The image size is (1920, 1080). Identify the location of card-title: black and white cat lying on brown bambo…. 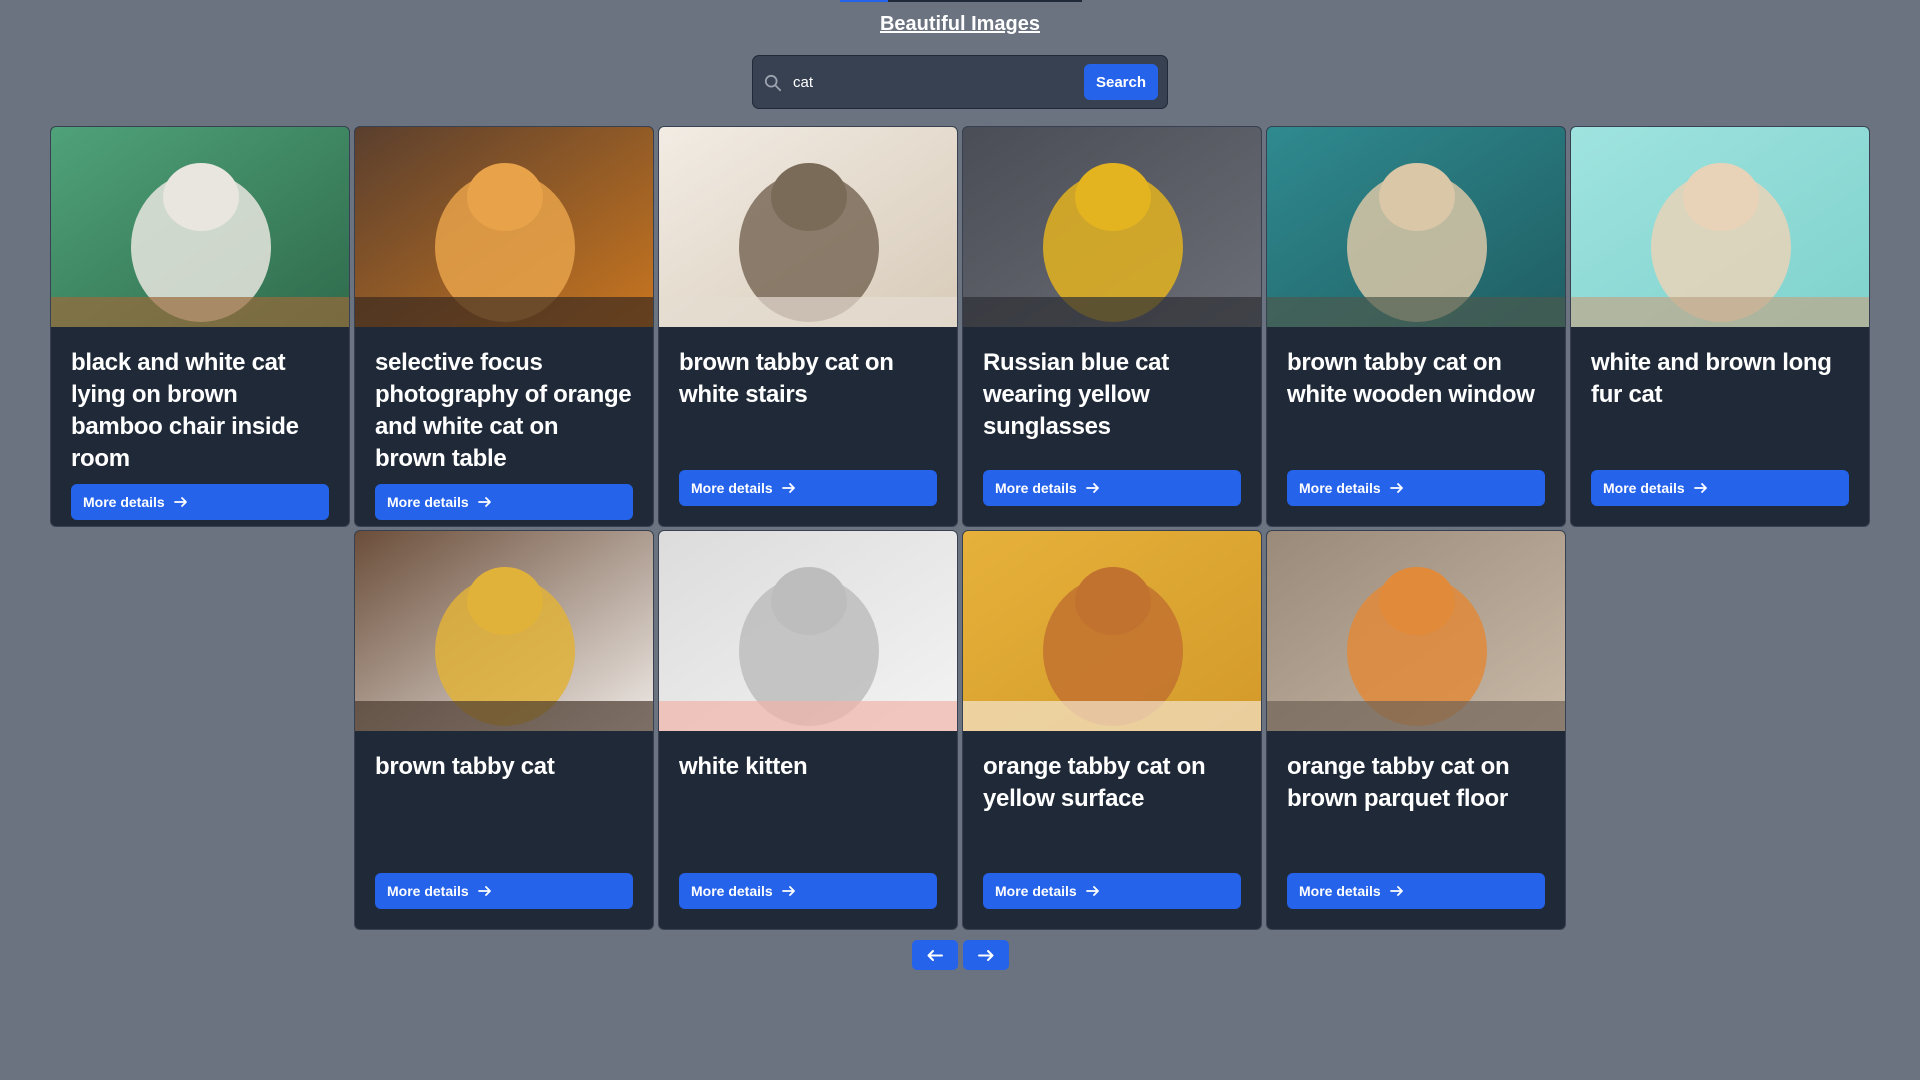
(185, 410).